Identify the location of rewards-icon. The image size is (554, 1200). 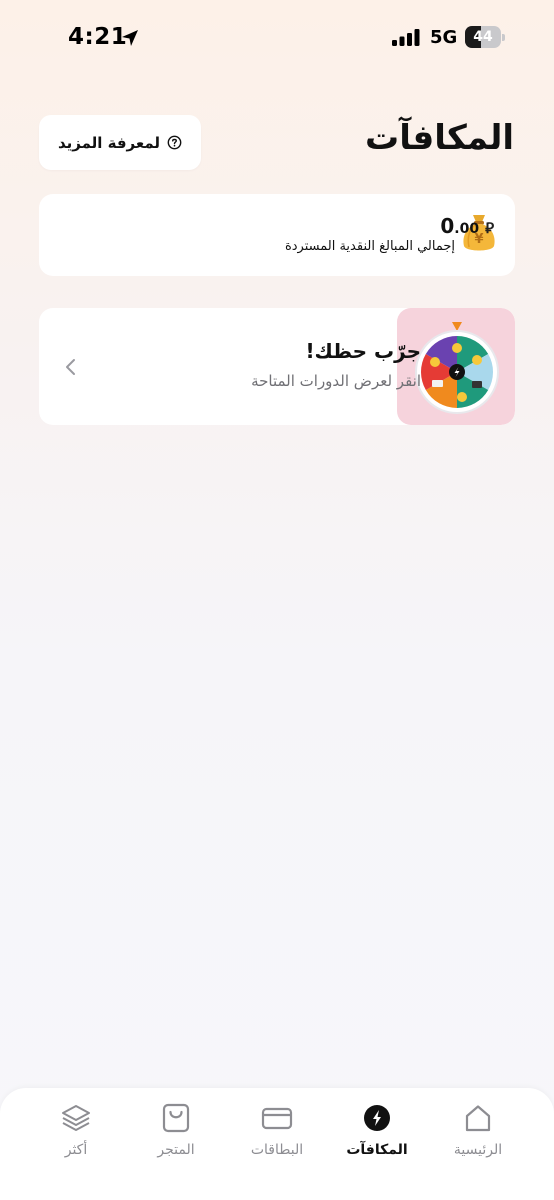
(377, 1118).